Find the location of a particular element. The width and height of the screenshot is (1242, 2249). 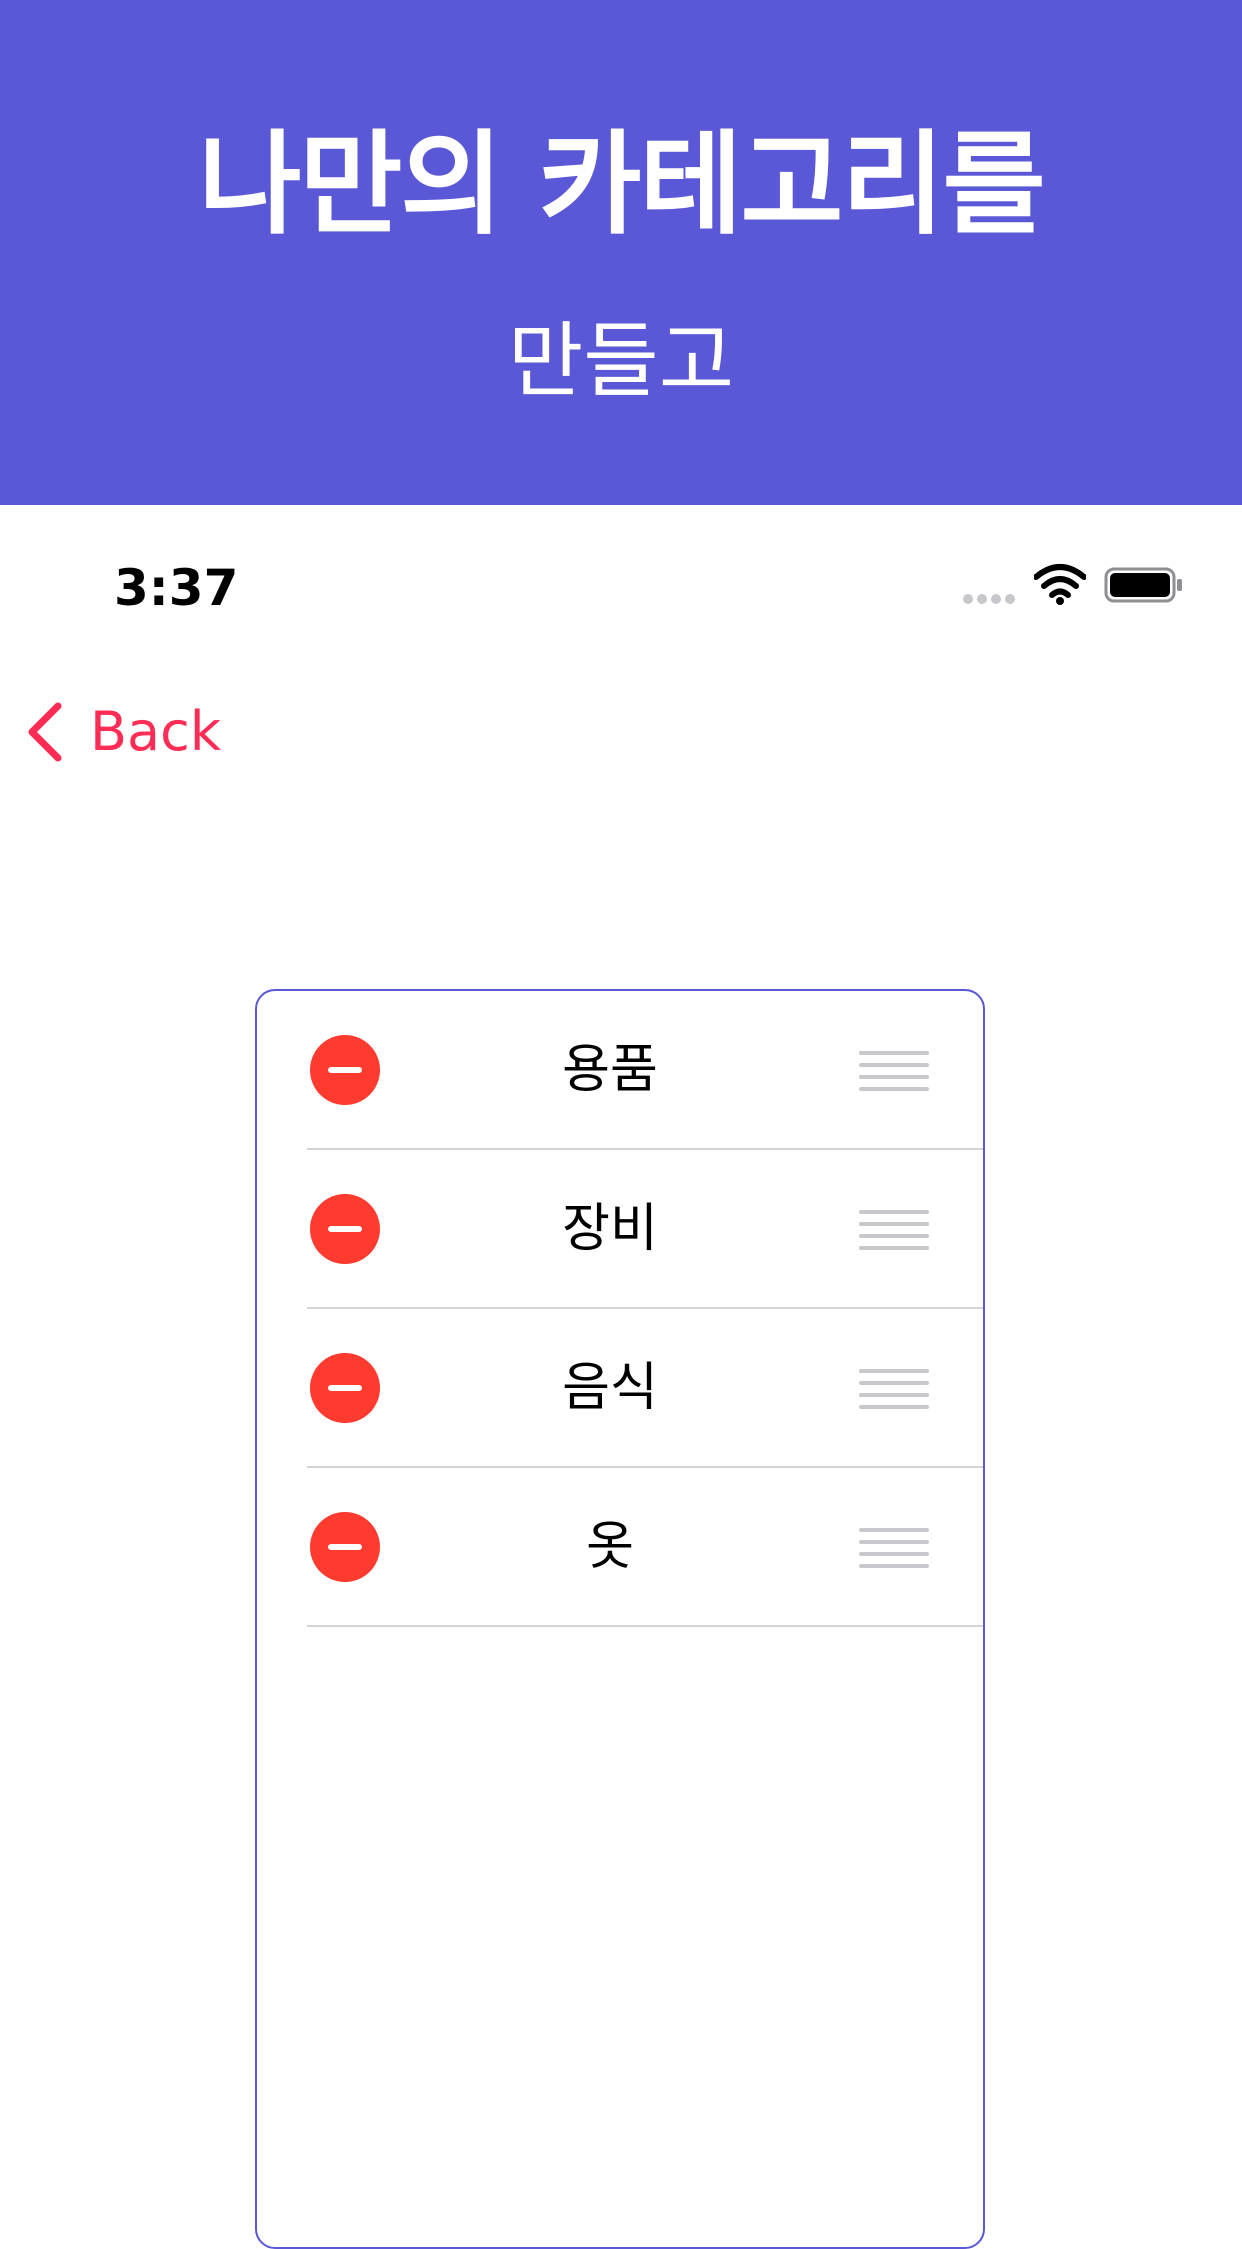

category-label: 장비 is located at coordinates (610, 1229).